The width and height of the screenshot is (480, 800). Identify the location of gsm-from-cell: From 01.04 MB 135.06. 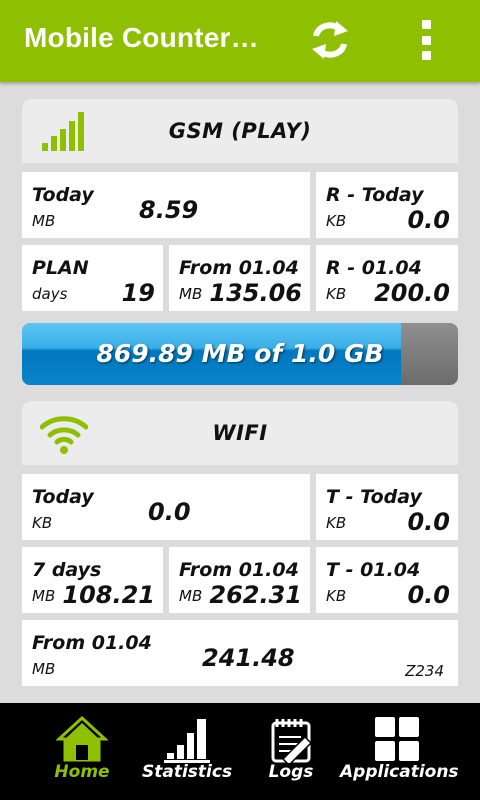
(239, 278).